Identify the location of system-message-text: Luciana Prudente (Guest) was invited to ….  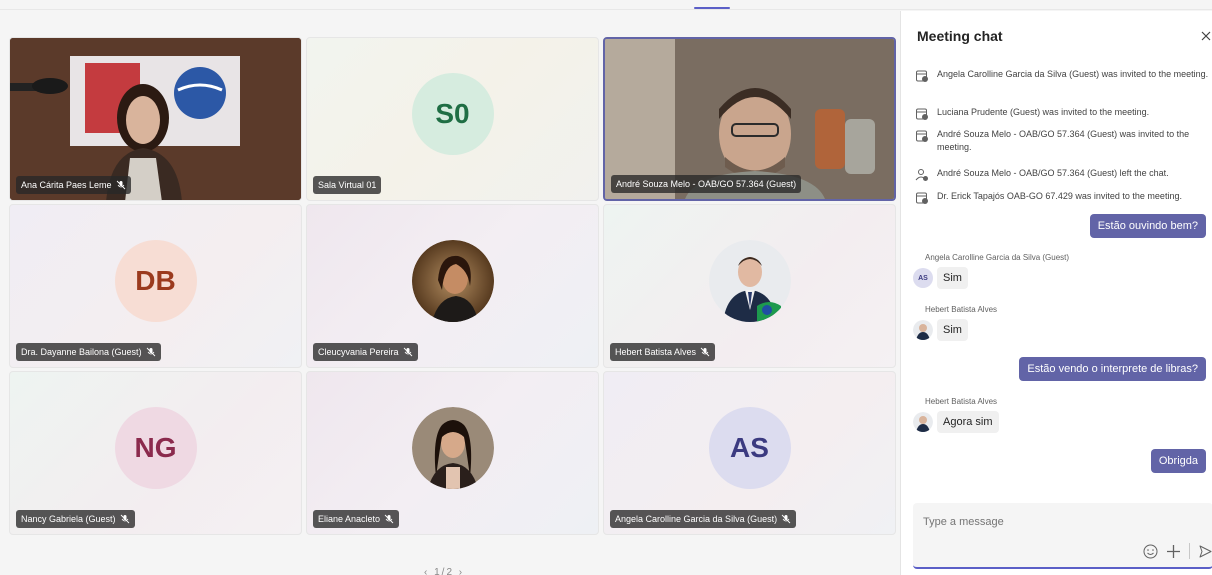
(1043, 112).